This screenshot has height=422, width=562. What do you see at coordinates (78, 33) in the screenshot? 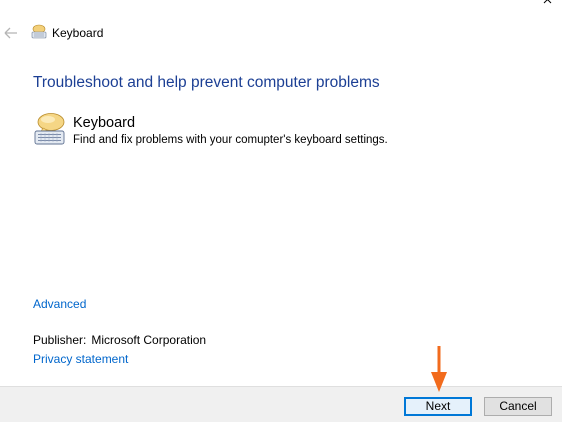
I see `window-title: Keyboard` at bounding box center [78, 33].